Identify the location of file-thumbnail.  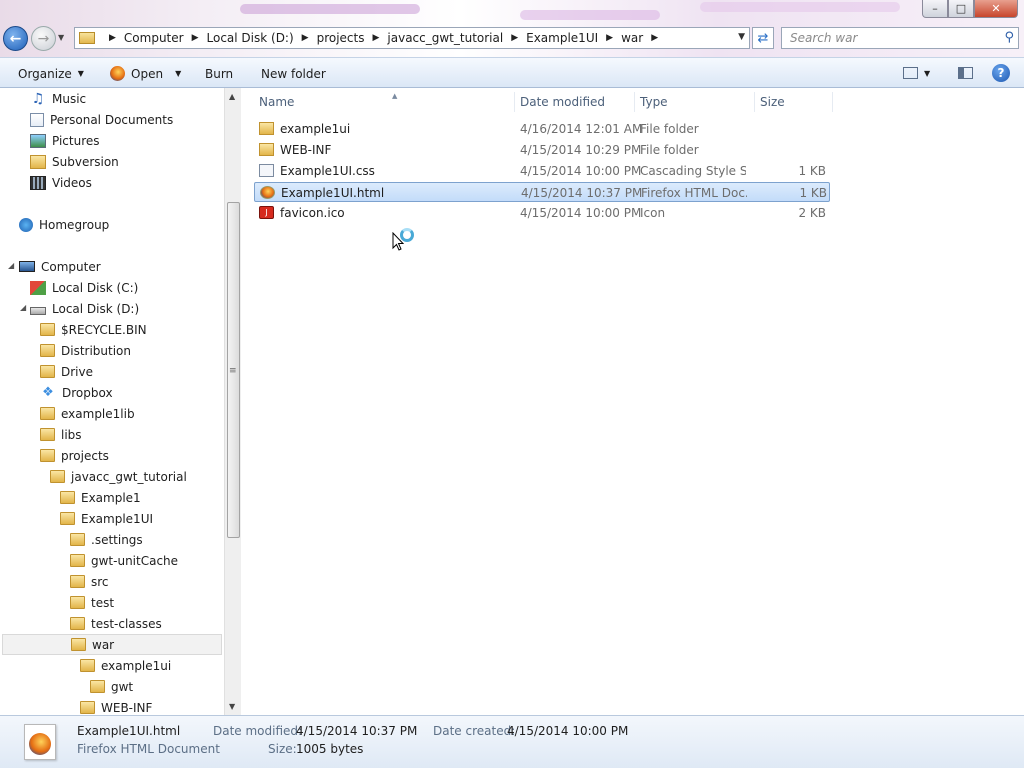
(40, 742).